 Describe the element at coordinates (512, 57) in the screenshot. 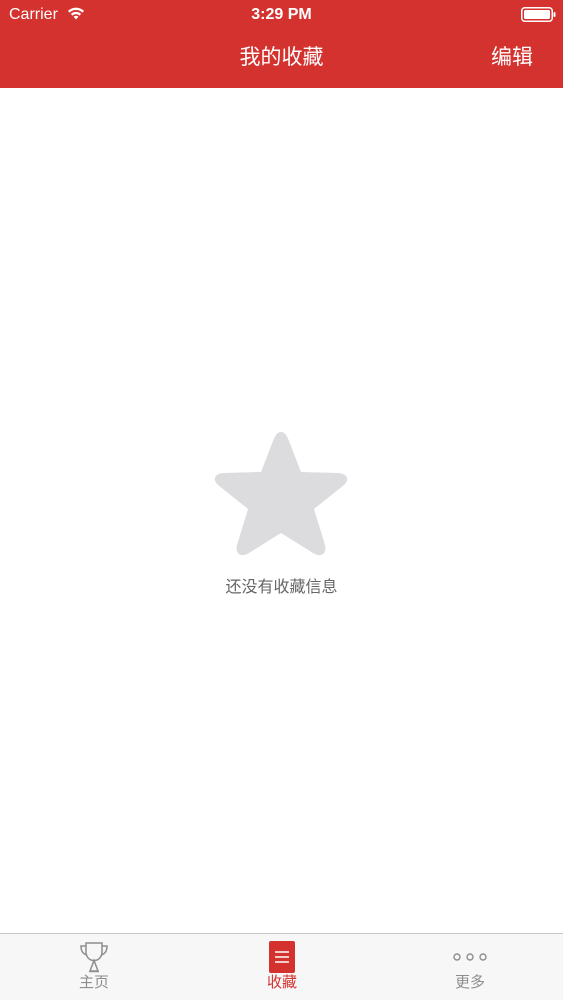

I see `edit-button: 编辑` at that location.